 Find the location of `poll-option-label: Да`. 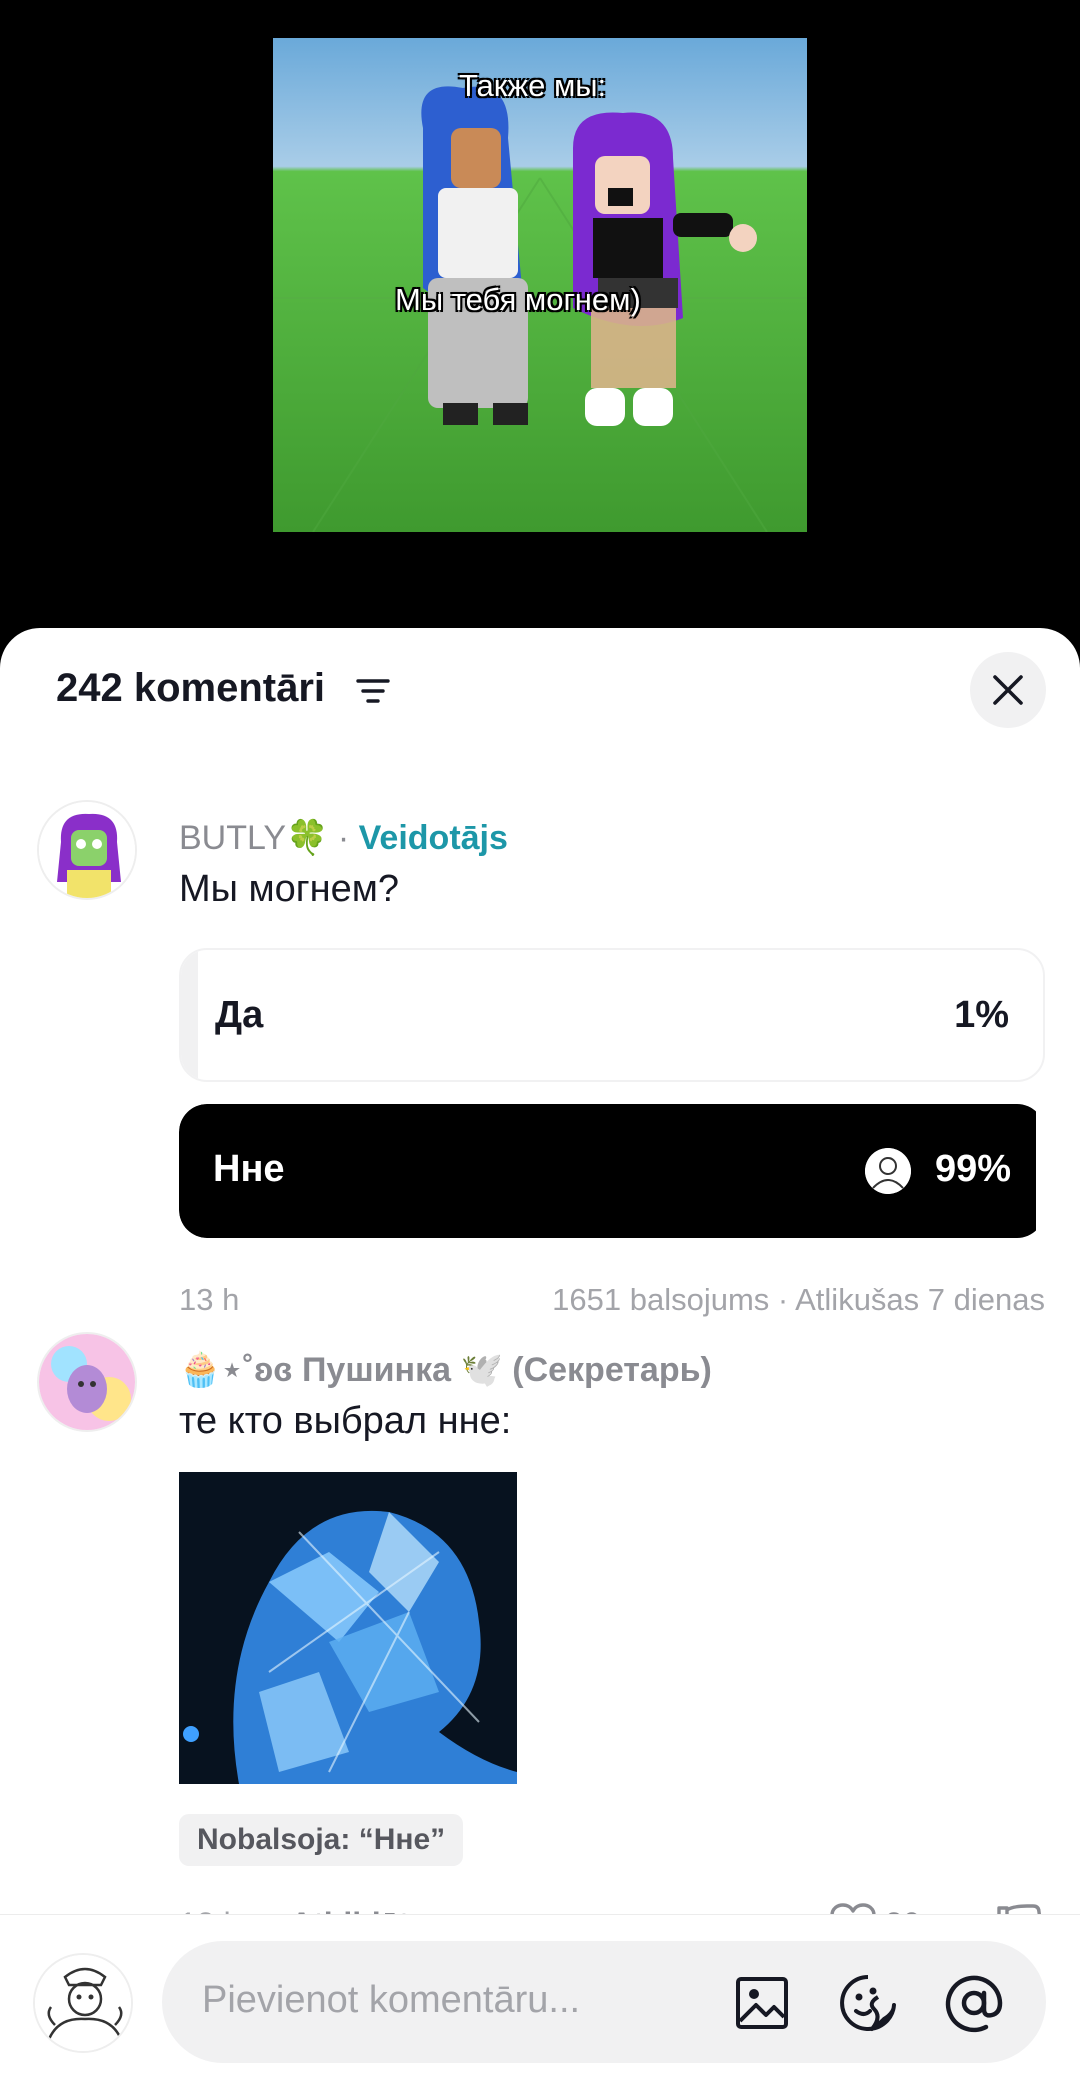

poll-option-label: Да is located at coordinates (239, 1015).